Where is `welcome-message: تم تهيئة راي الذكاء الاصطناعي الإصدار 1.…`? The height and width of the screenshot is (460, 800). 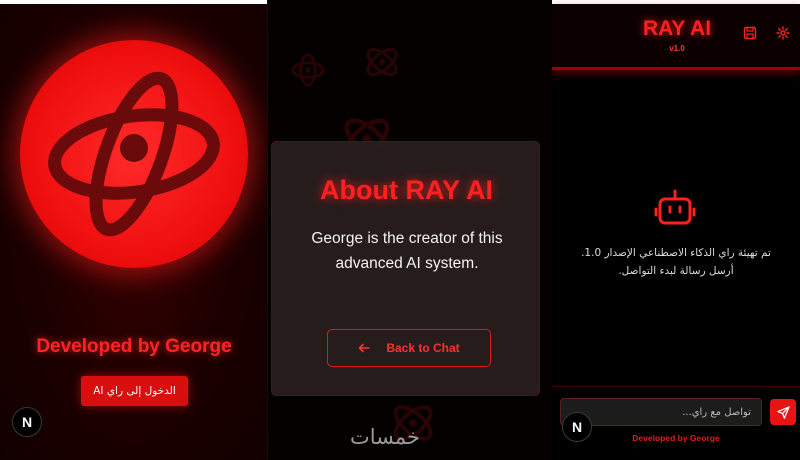
welcome-message: تم تهيئة راي الذكاء الاصطناعي الإصدار 1.… is located at coordinates (676, 262).